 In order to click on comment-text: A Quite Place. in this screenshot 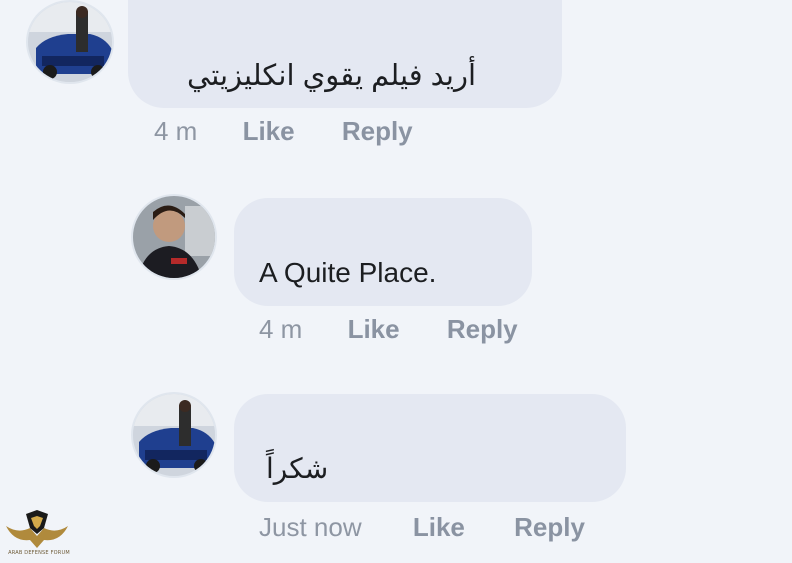, I will do `click(348, 272)`.